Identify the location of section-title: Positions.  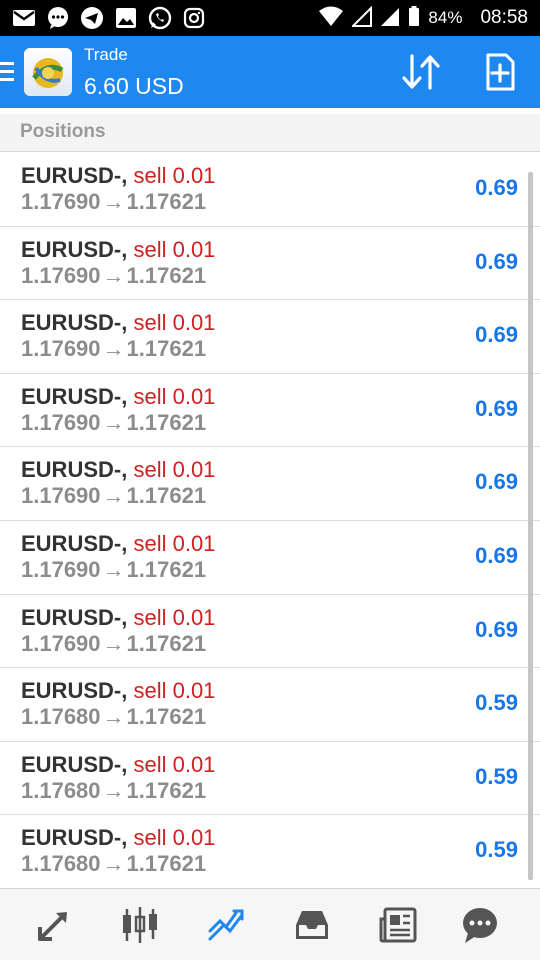
(63, 131).